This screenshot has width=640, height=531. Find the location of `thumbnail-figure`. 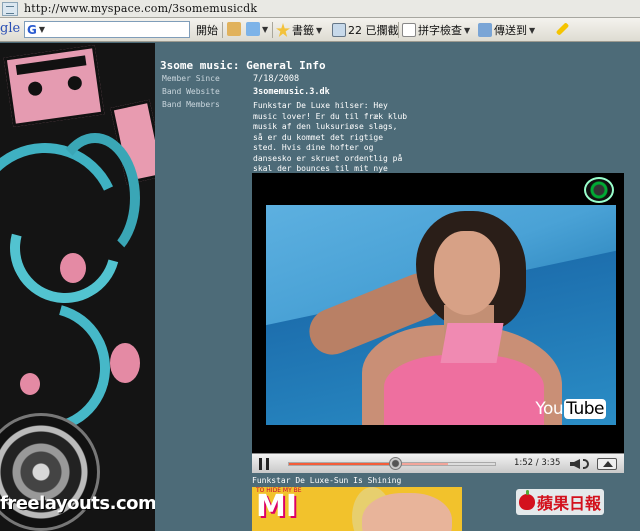

thumbnail-figure is located at coordinates (407, 512).